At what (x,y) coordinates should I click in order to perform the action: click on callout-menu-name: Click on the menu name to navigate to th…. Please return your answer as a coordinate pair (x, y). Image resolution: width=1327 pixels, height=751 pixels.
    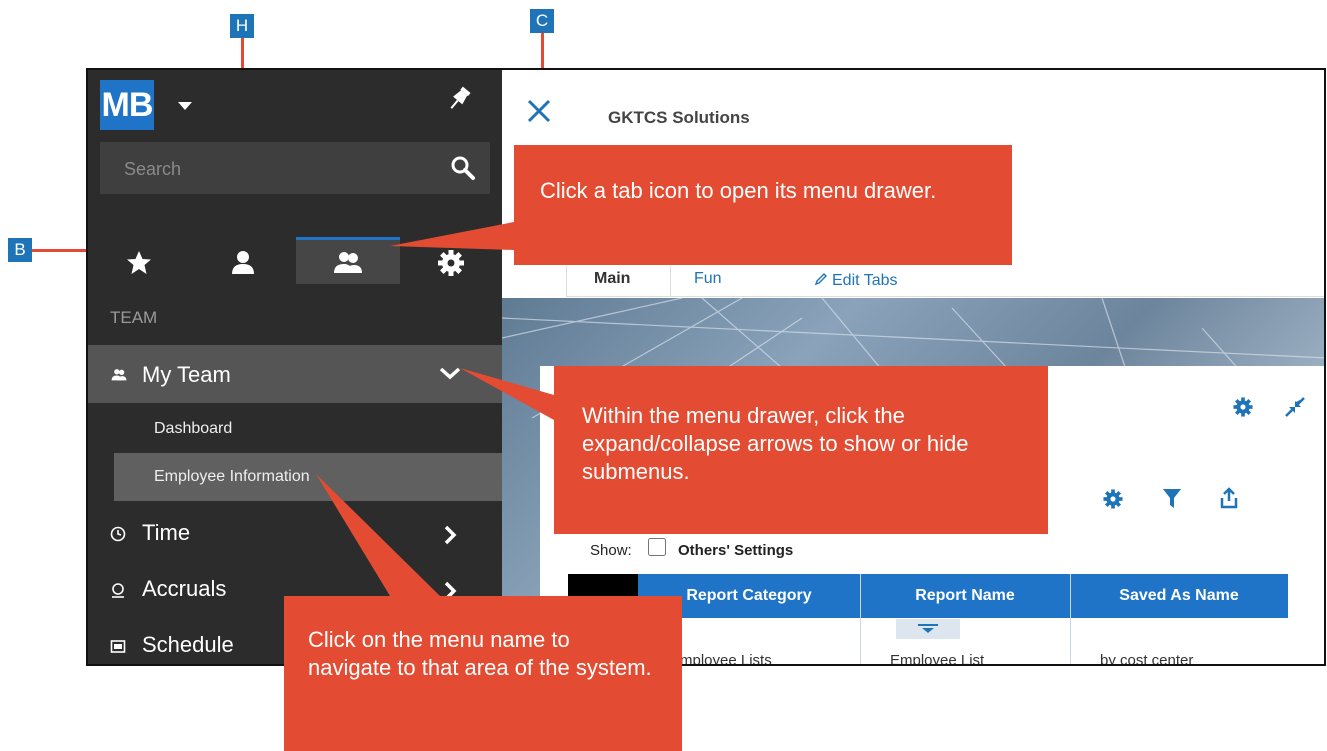
    Looking at the image, I should click on (483, 673).